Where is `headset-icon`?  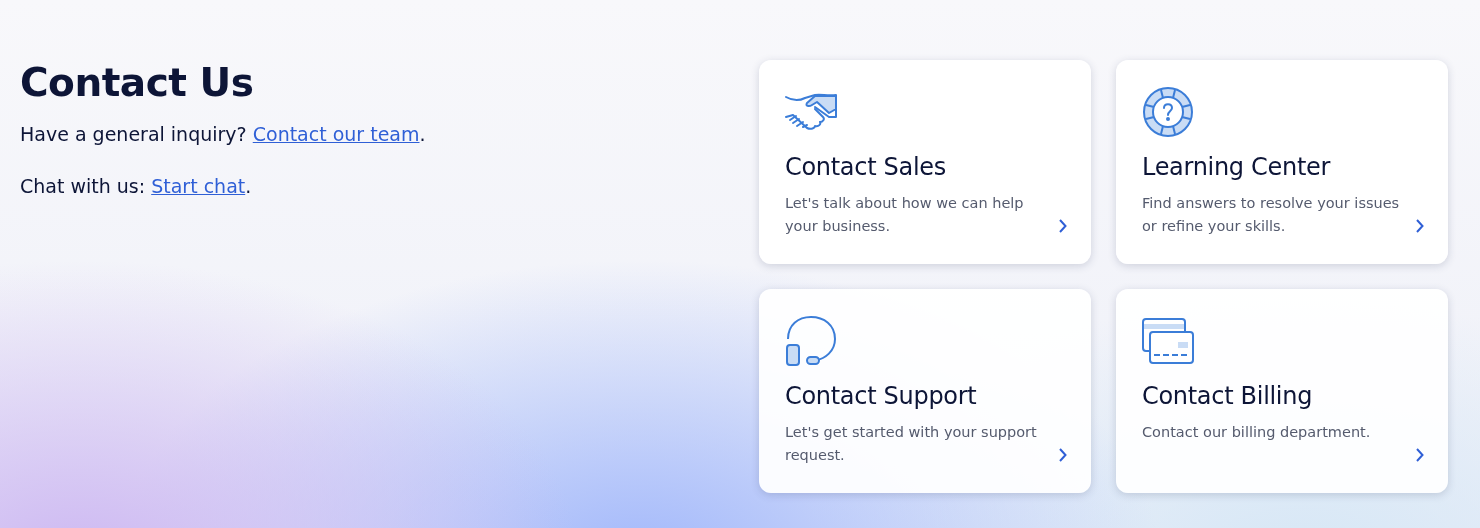 headset-icon is located at coordinates (811, 341).